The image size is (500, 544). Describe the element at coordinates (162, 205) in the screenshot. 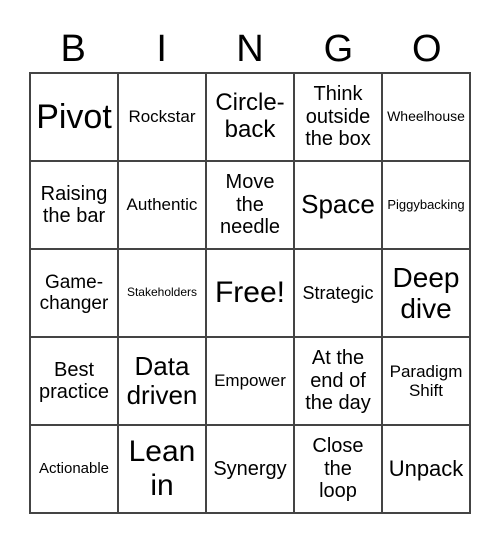

I see `bingo-cell: Authentic` at that location.